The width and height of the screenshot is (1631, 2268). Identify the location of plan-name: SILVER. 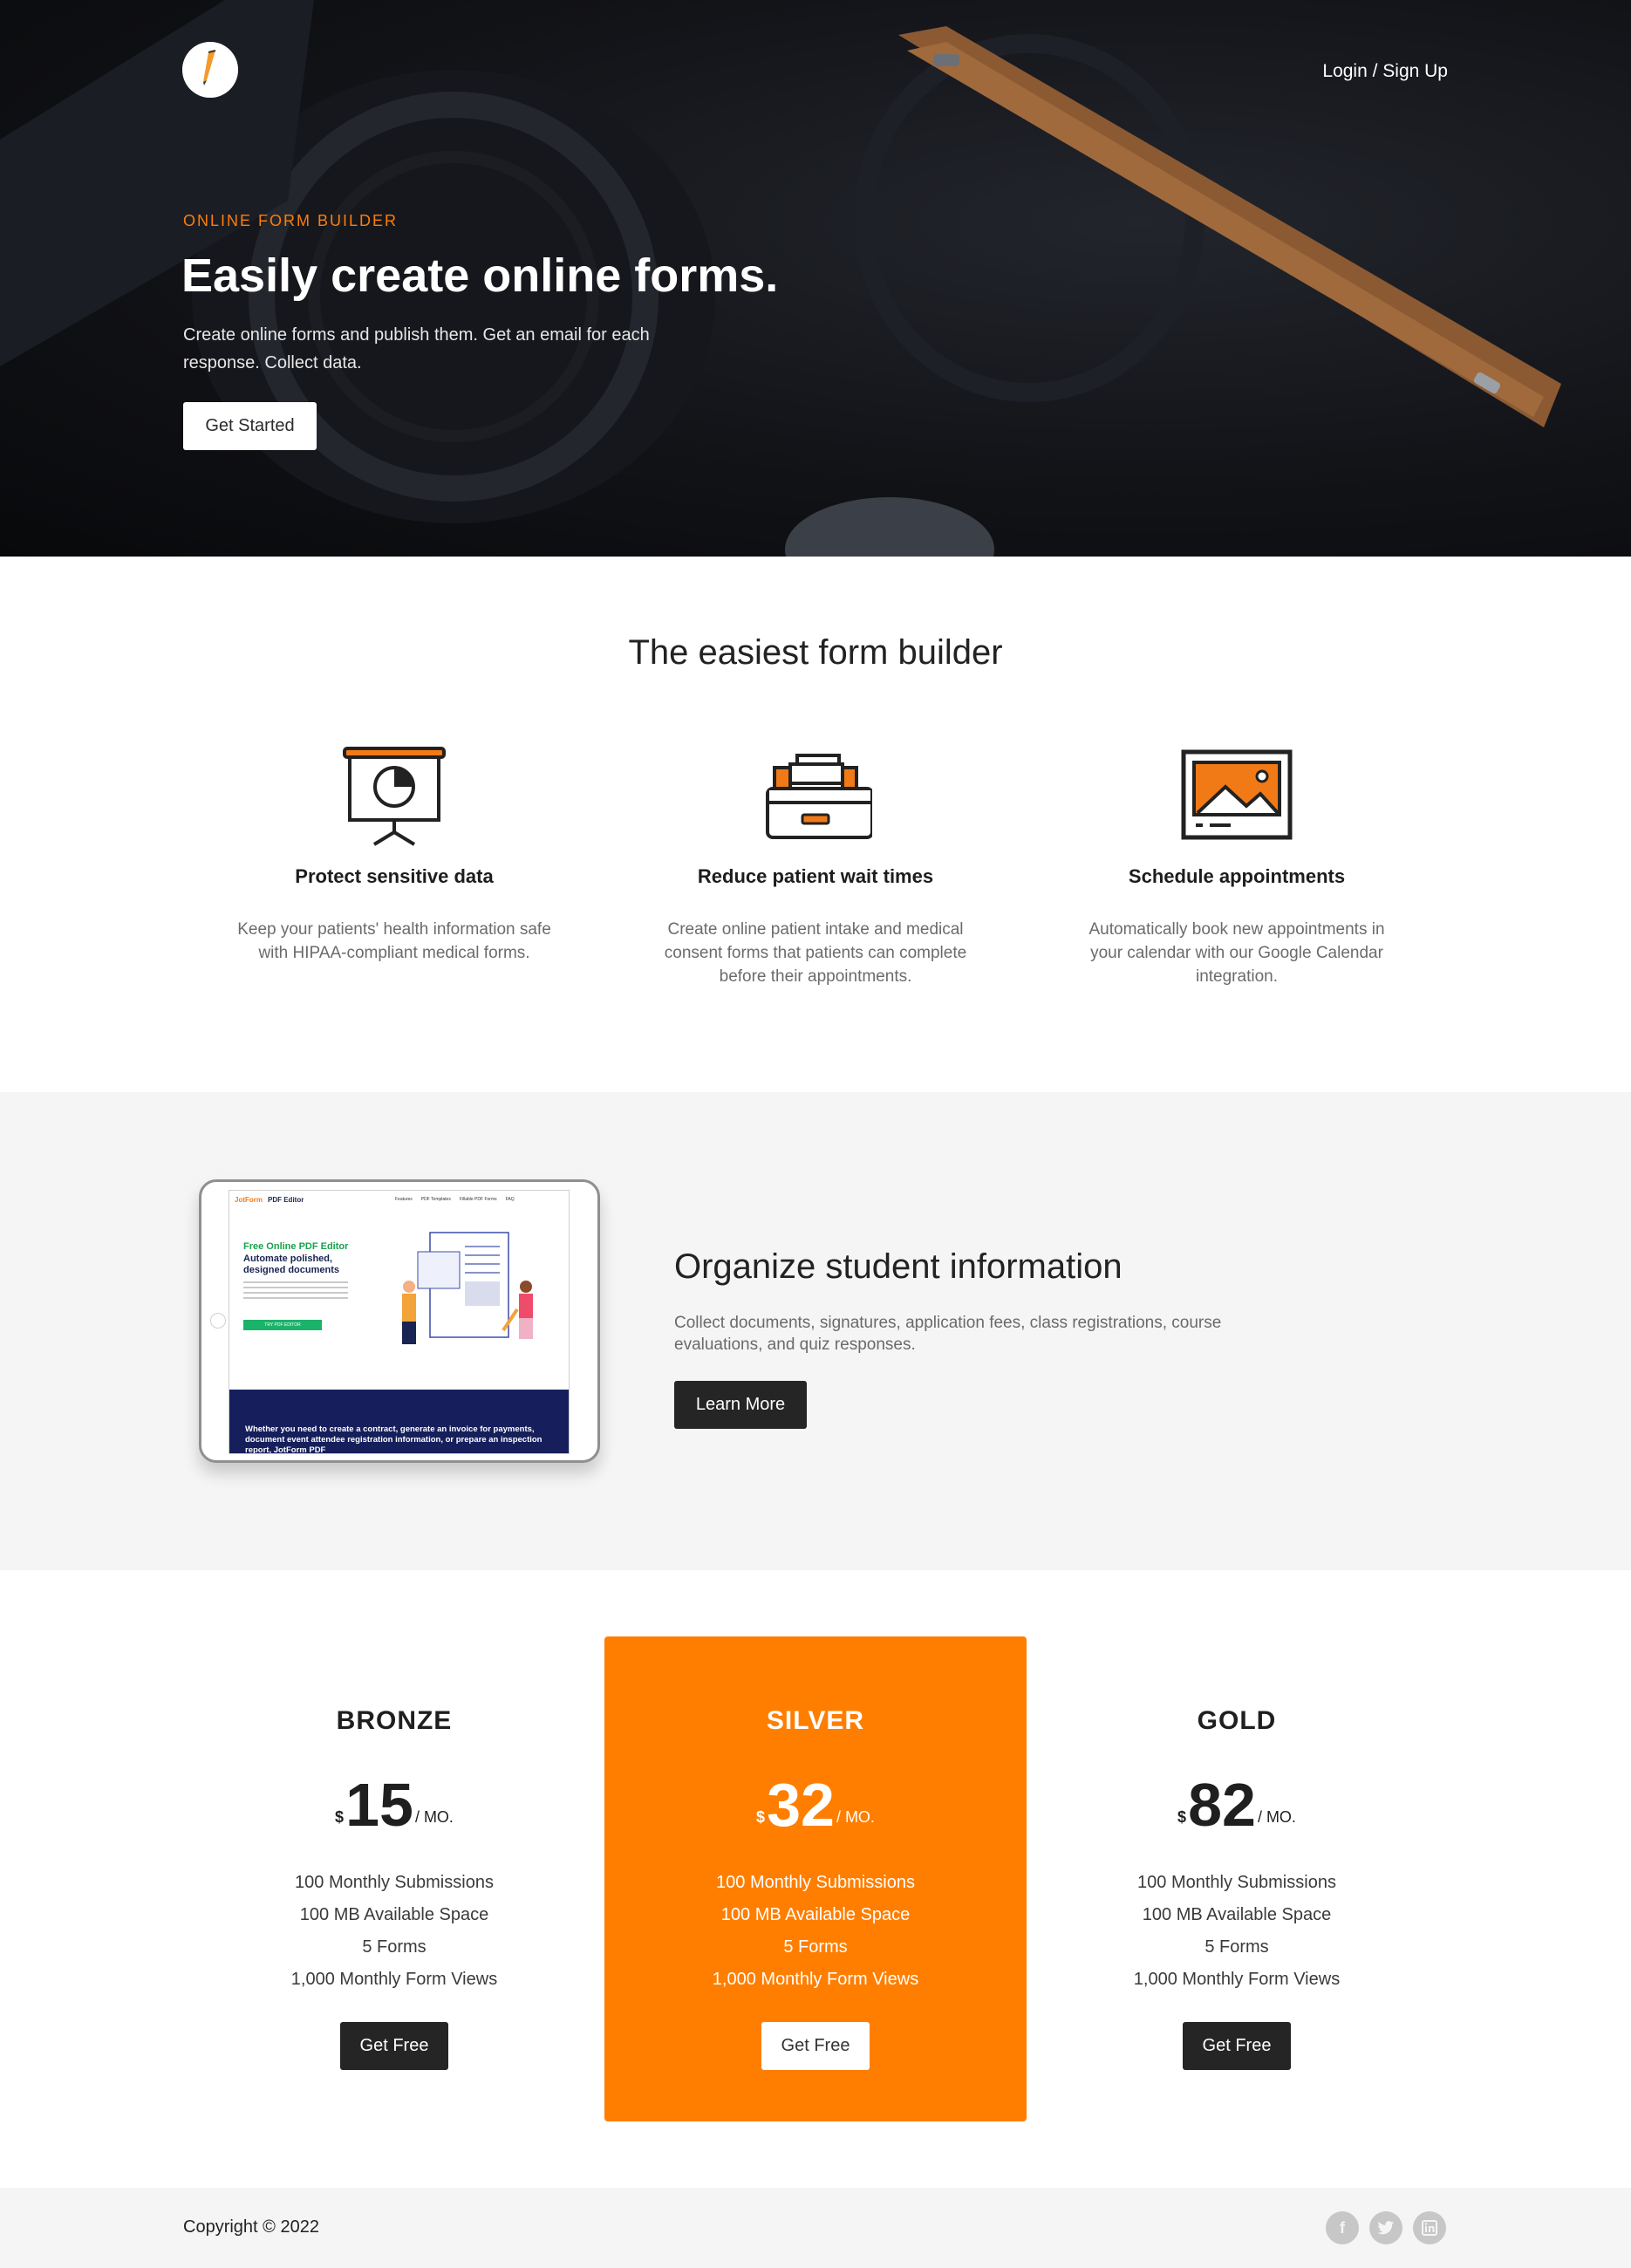
(815, 1721).